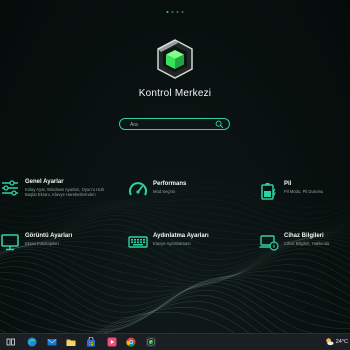 The height and width of the screenshot is (350, 350). I want to click on device-info-icon, so click(269, 243).